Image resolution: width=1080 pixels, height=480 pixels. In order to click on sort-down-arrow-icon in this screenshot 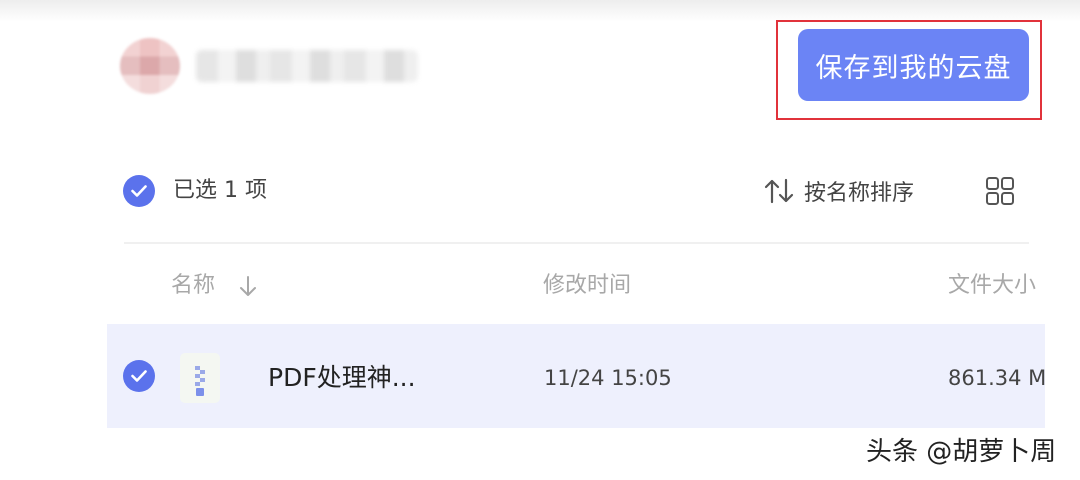, I will do `click(248, 286)`.